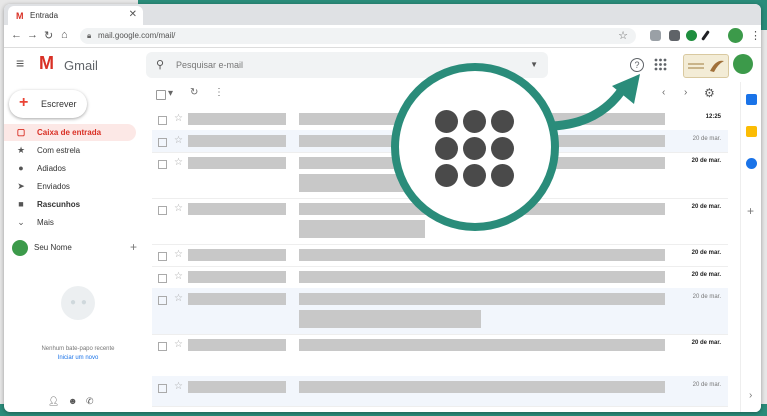 This screenshot has width=767, height=416. I want to click on tab-bar: M Entrada ✕, so click(382, 14).